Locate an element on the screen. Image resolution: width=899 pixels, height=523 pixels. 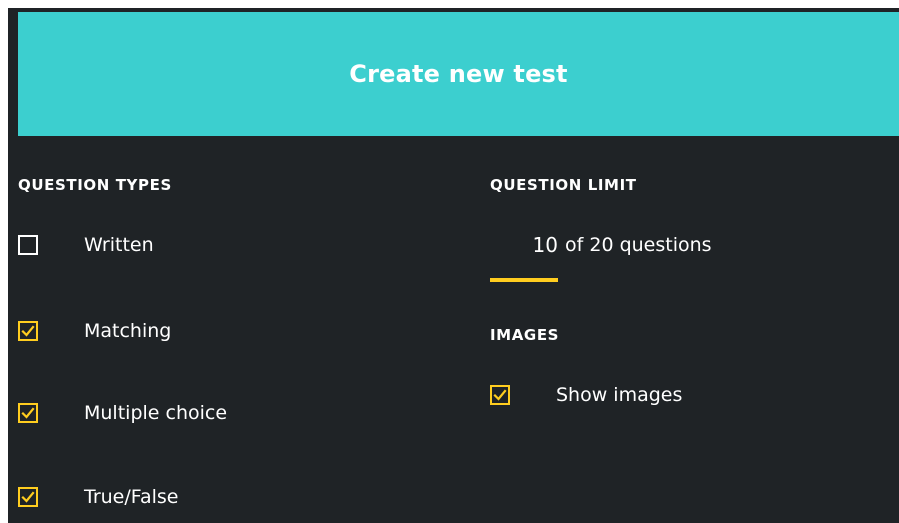
matching-checkbox is located at coordinates (28, 331).